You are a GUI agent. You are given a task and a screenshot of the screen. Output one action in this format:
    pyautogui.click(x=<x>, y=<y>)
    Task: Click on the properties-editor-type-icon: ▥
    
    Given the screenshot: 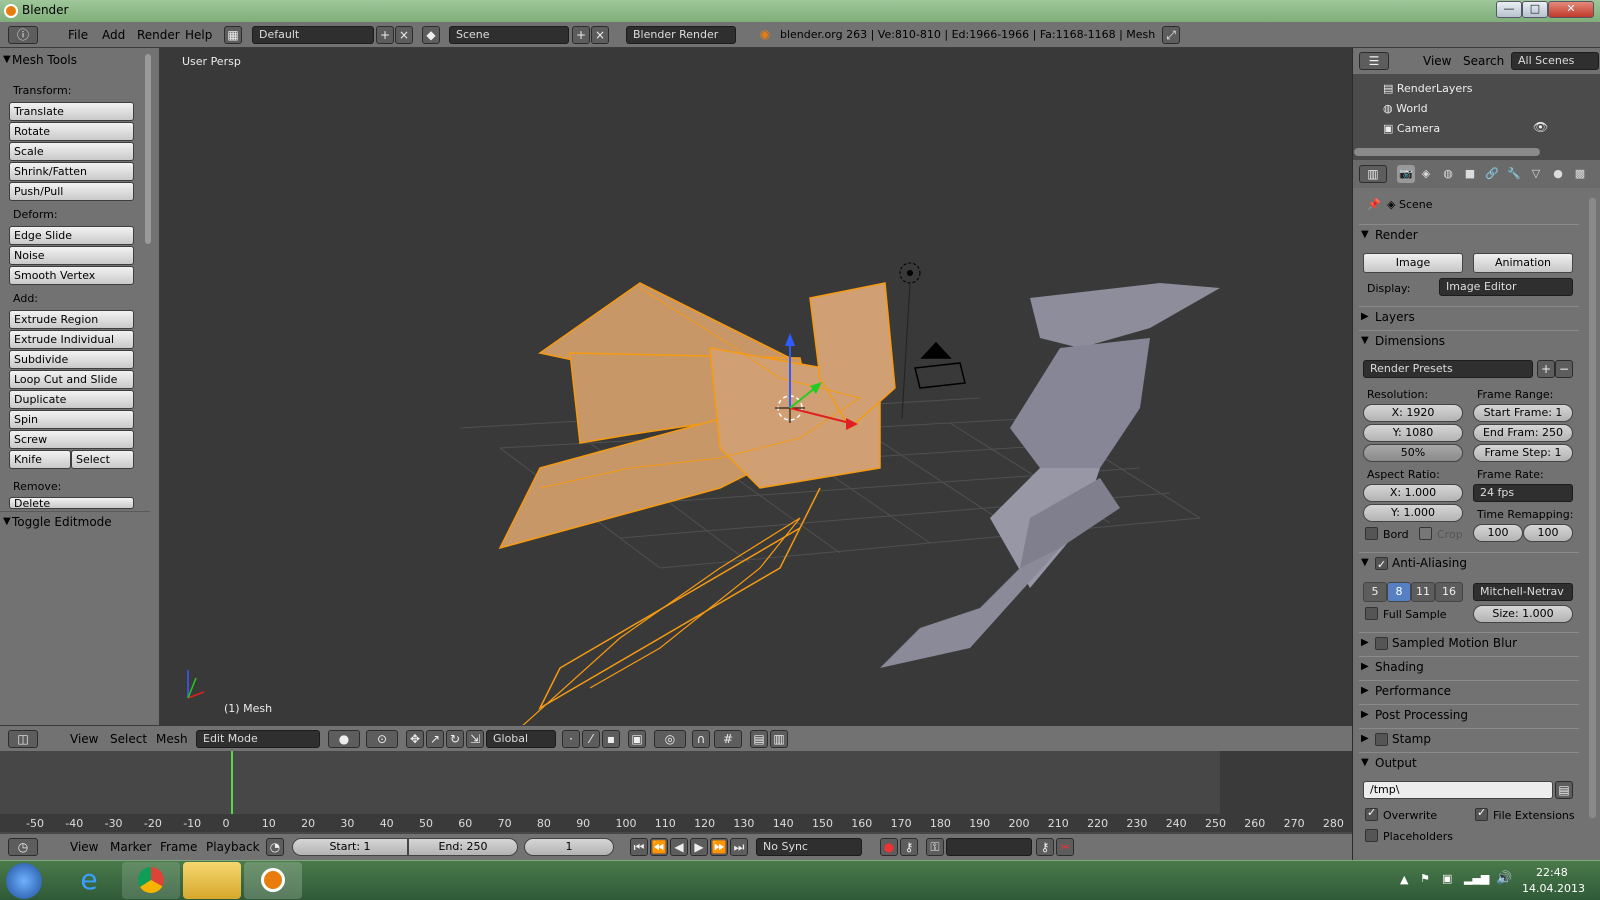 What is the action you would take?
    pyautogui.click(x=1373, y=174)
    